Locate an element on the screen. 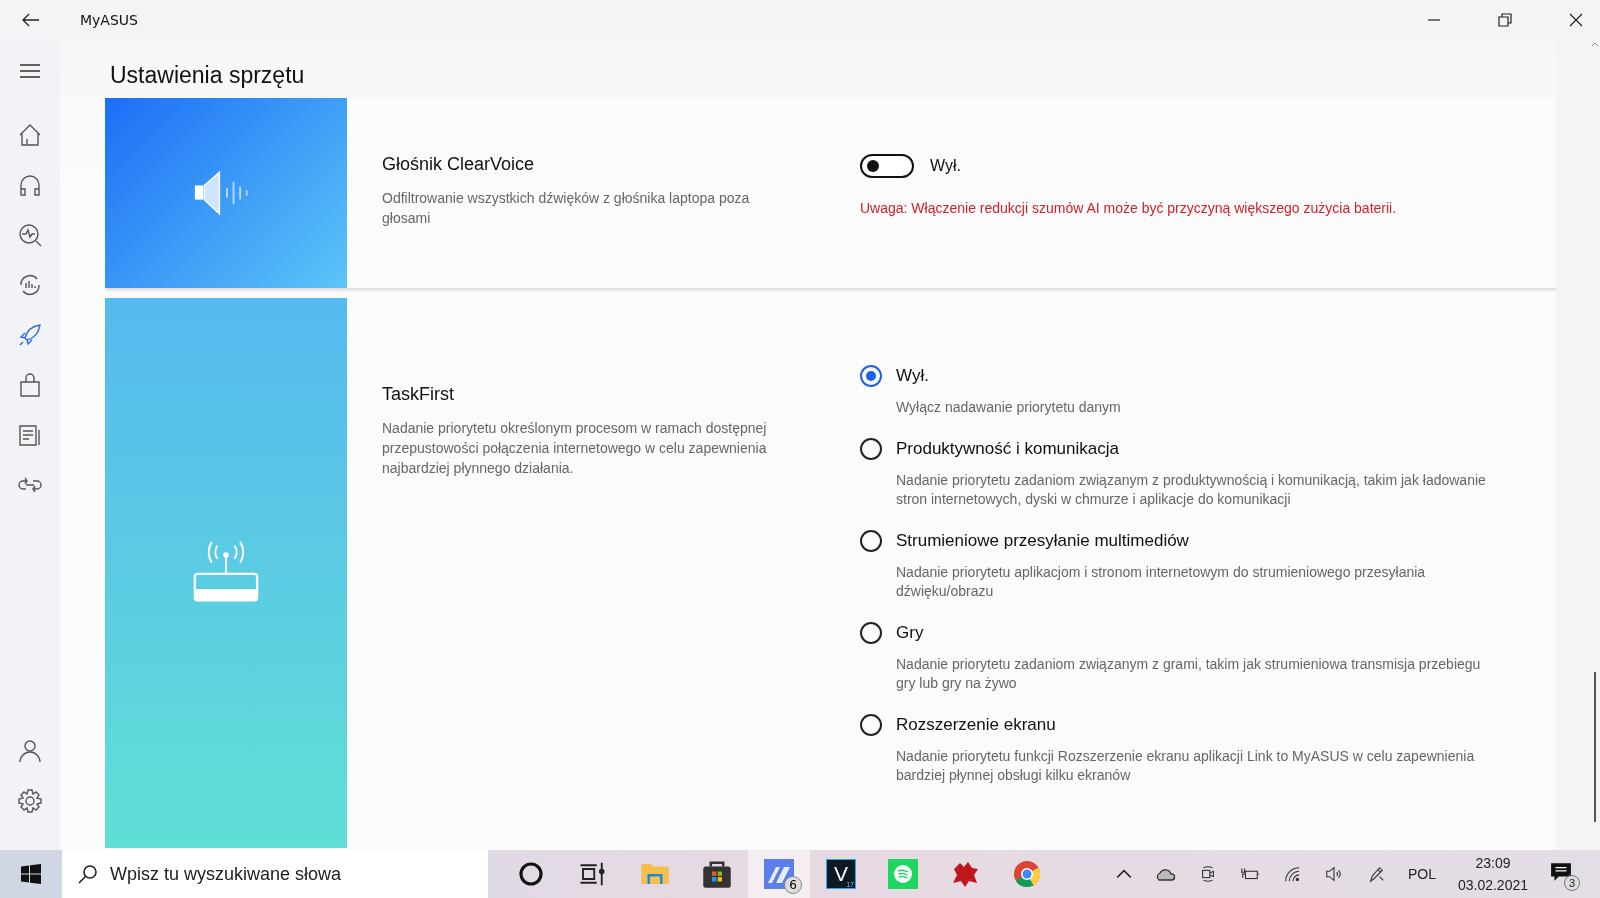  toggle-label: Wył. is located at coordinates (945, 166).